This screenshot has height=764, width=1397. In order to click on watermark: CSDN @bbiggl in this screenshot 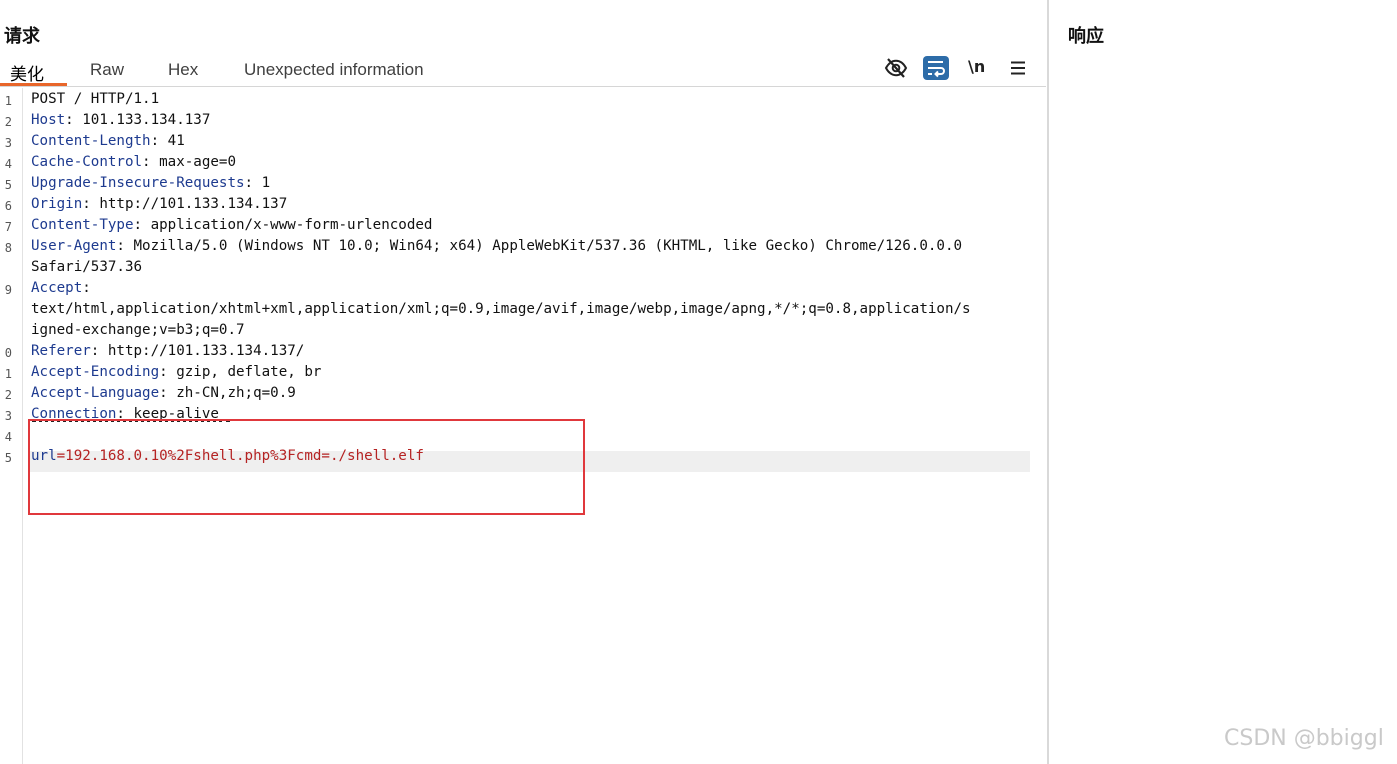, I will do `click(1304, 738)`.